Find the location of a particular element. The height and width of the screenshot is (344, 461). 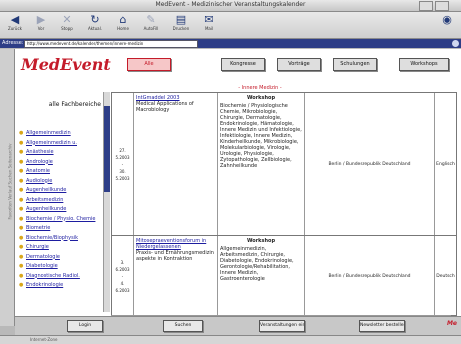

stop-icon: ✕ is located at coordinates (67, 19).